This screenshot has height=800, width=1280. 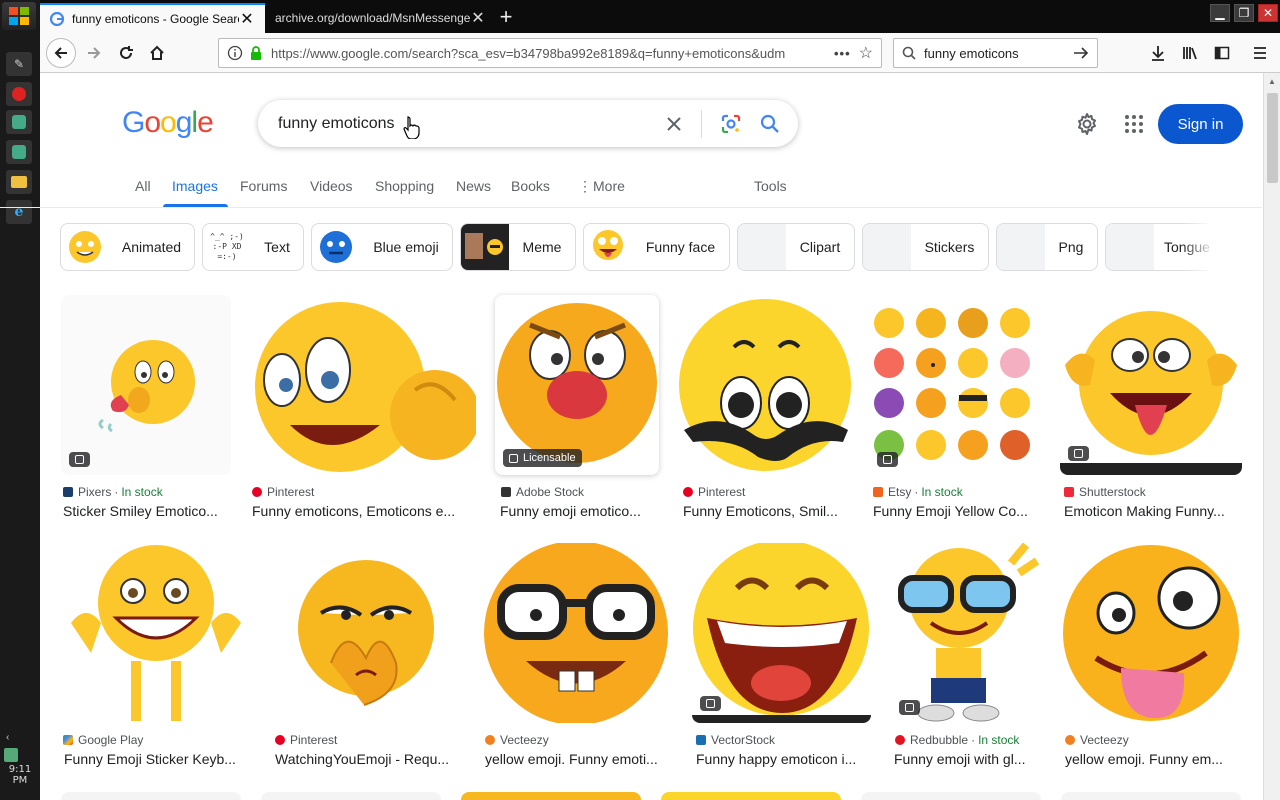 What do you see at coordinates (585, 186) in the screenshot?
I see `more-icon: ⋮` at bounding box center [585, 186].